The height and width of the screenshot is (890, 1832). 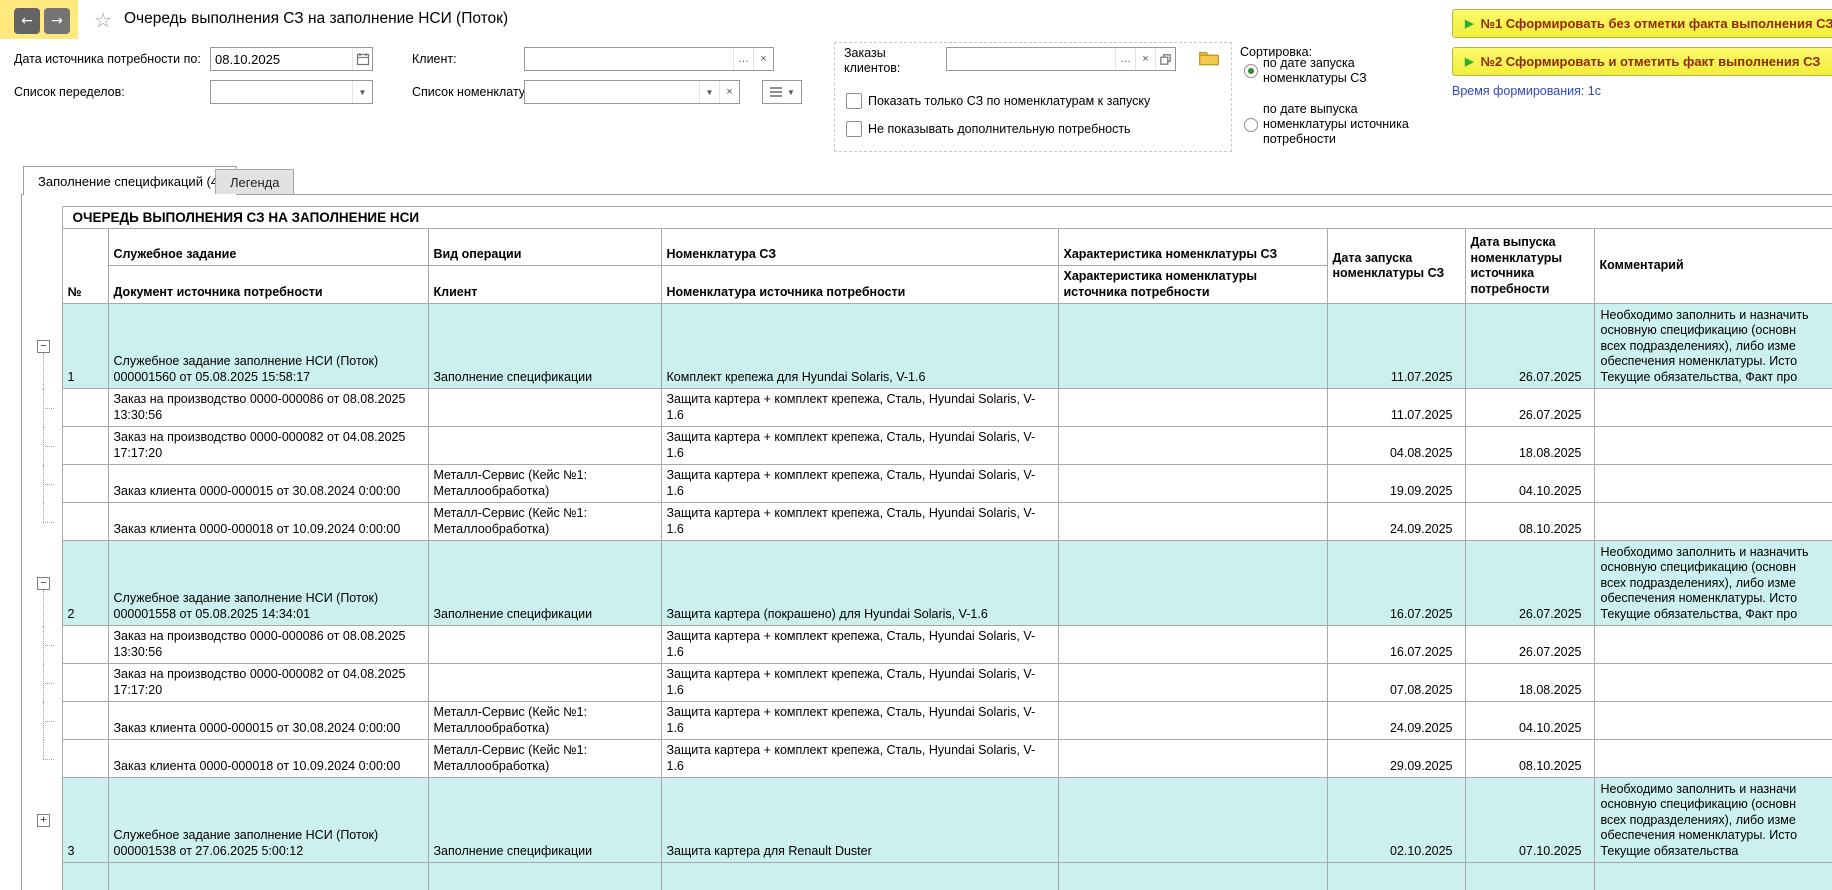 I want to click on cell-start-date, so click(x=1396, y=876).